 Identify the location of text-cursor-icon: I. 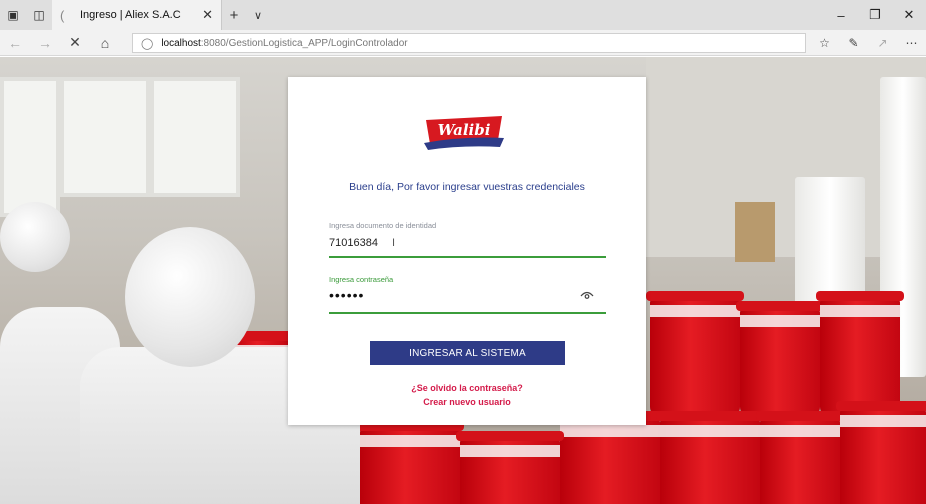
(394, 243).